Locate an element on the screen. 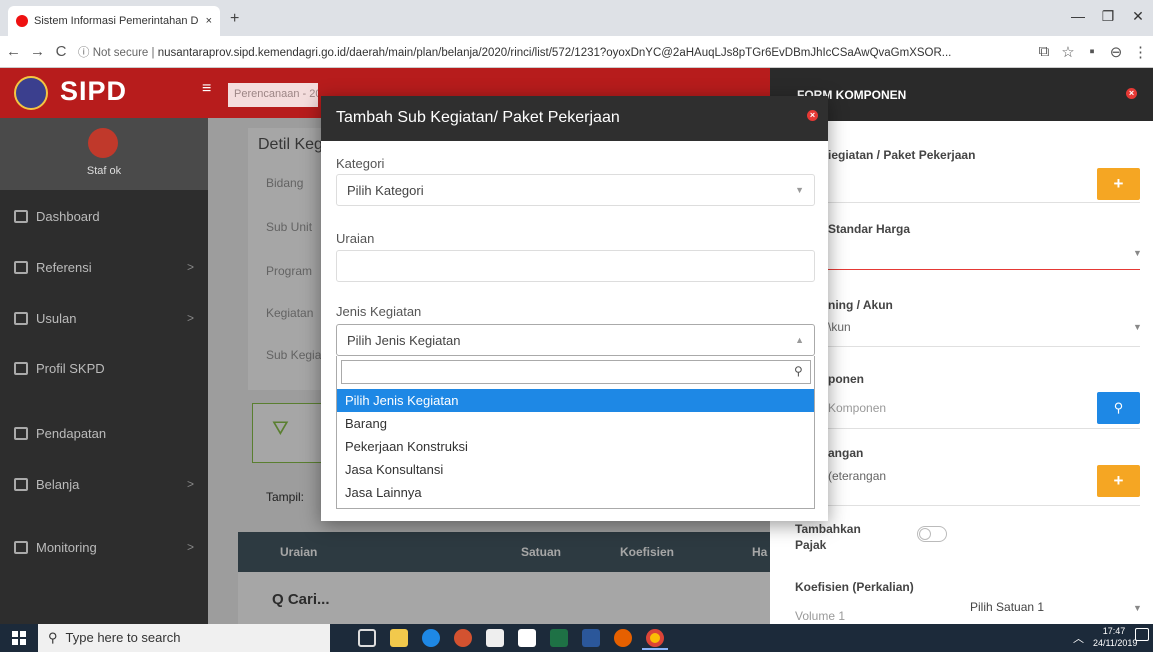  komponen-label: ponen is located at coordinates (846, 379).